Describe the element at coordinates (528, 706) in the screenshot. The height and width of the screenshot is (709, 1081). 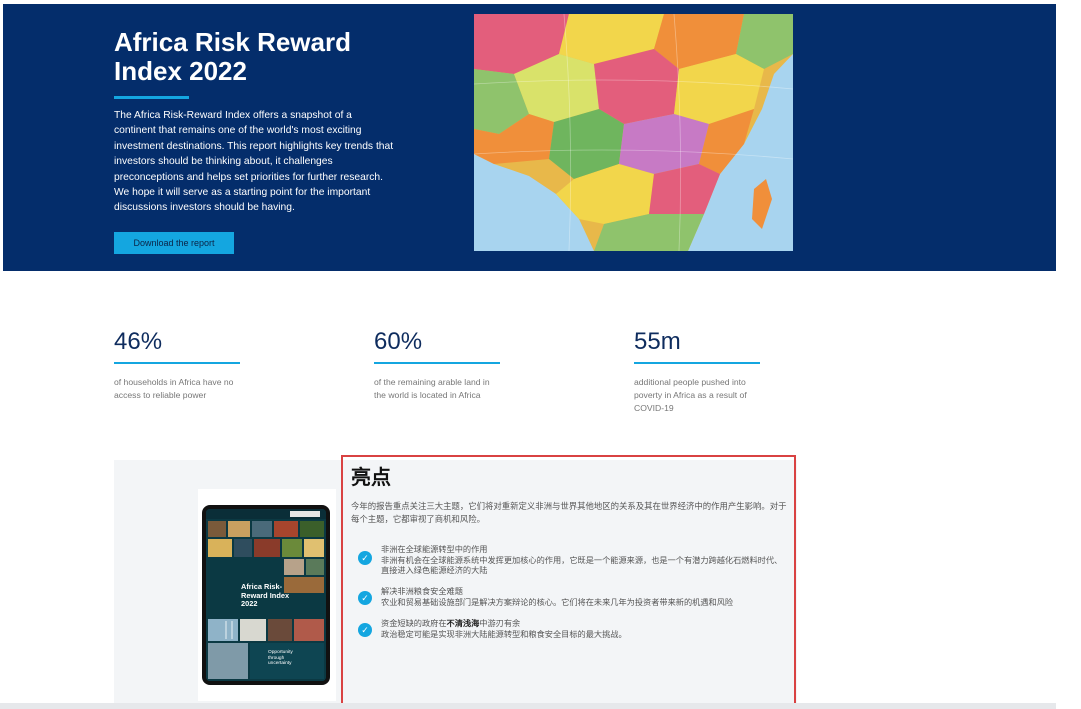
I see `page-bottom-strip` at that location.